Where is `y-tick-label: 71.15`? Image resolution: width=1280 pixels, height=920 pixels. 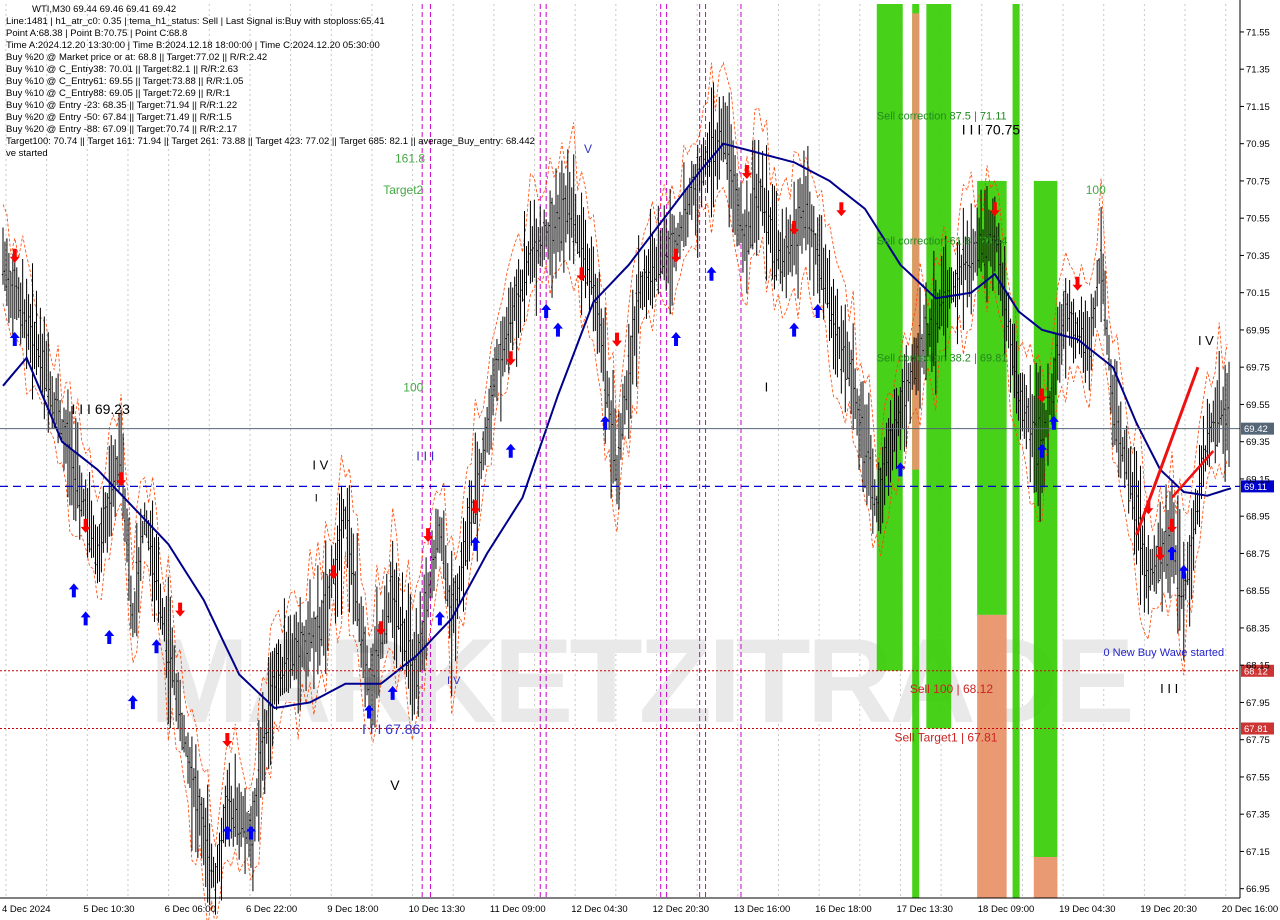
y-tick-label: 71.15 is located at coordinates (1258, 107).